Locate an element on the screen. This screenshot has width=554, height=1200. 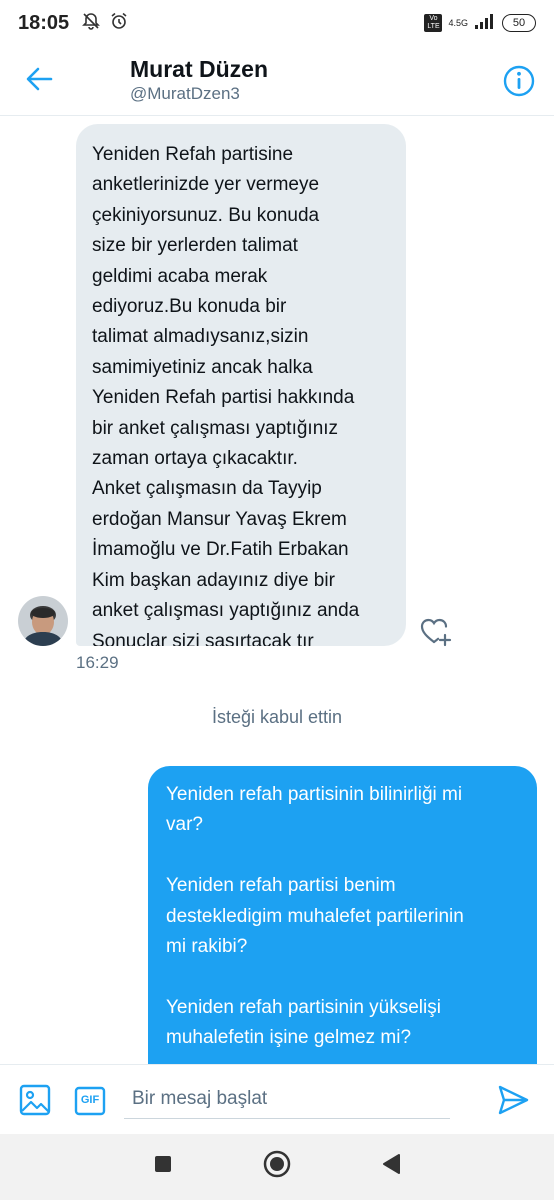
status-right-icons: Vo LTE 4.5G 50 is located at coordinates (480, 23).